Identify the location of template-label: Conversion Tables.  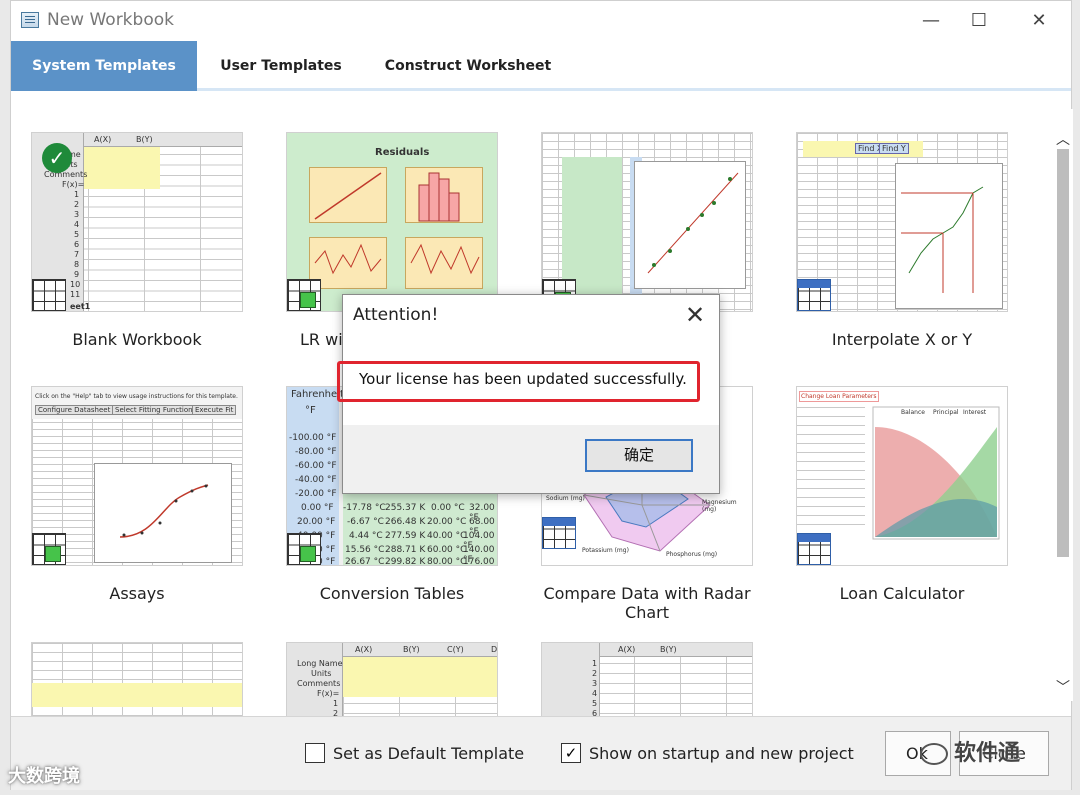
(392, 593).